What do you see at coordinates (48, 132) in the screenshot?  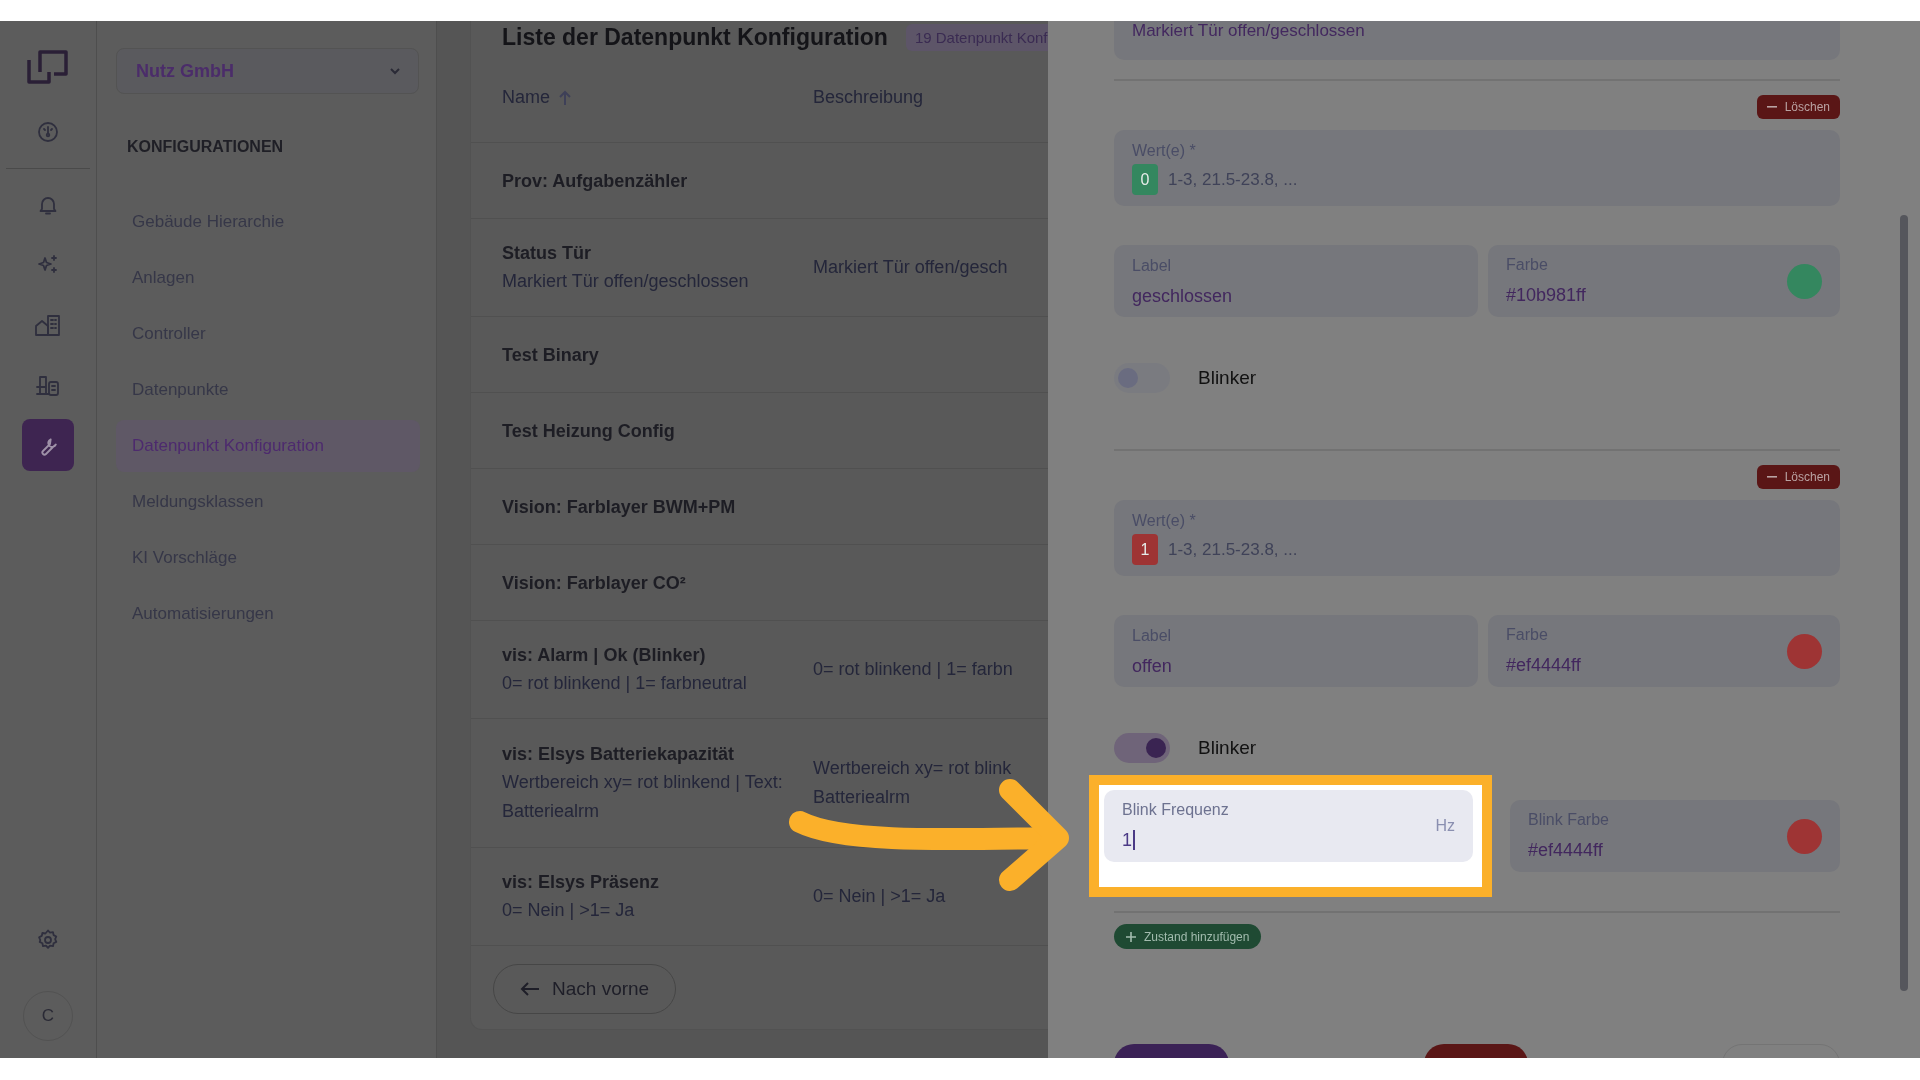 I see `gauge-icon` at bounding box center [48, 132].